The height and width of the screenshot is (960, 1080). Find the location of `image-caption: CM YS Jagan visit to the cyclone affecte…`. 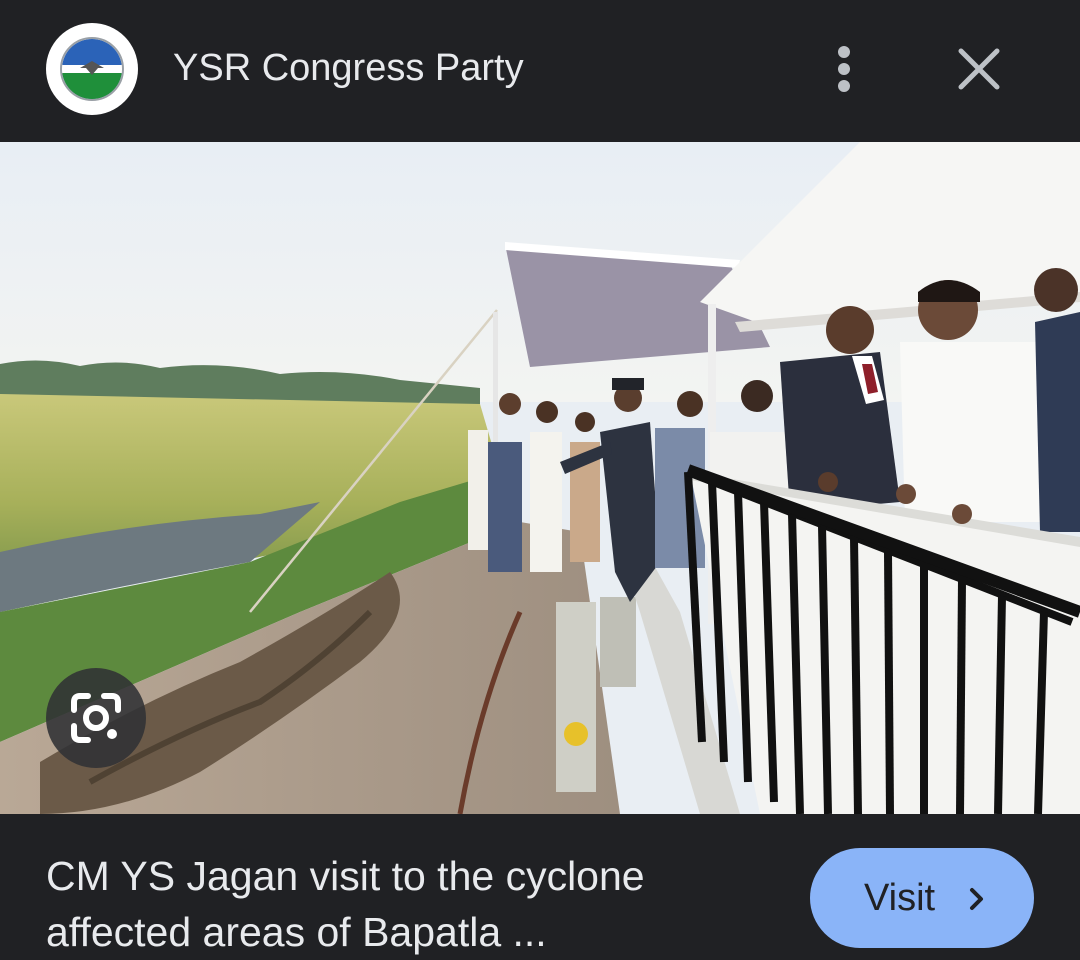

image-caption: CM YS Jagan visit to the cyclone affecte… is located at coordinates (411, 904).